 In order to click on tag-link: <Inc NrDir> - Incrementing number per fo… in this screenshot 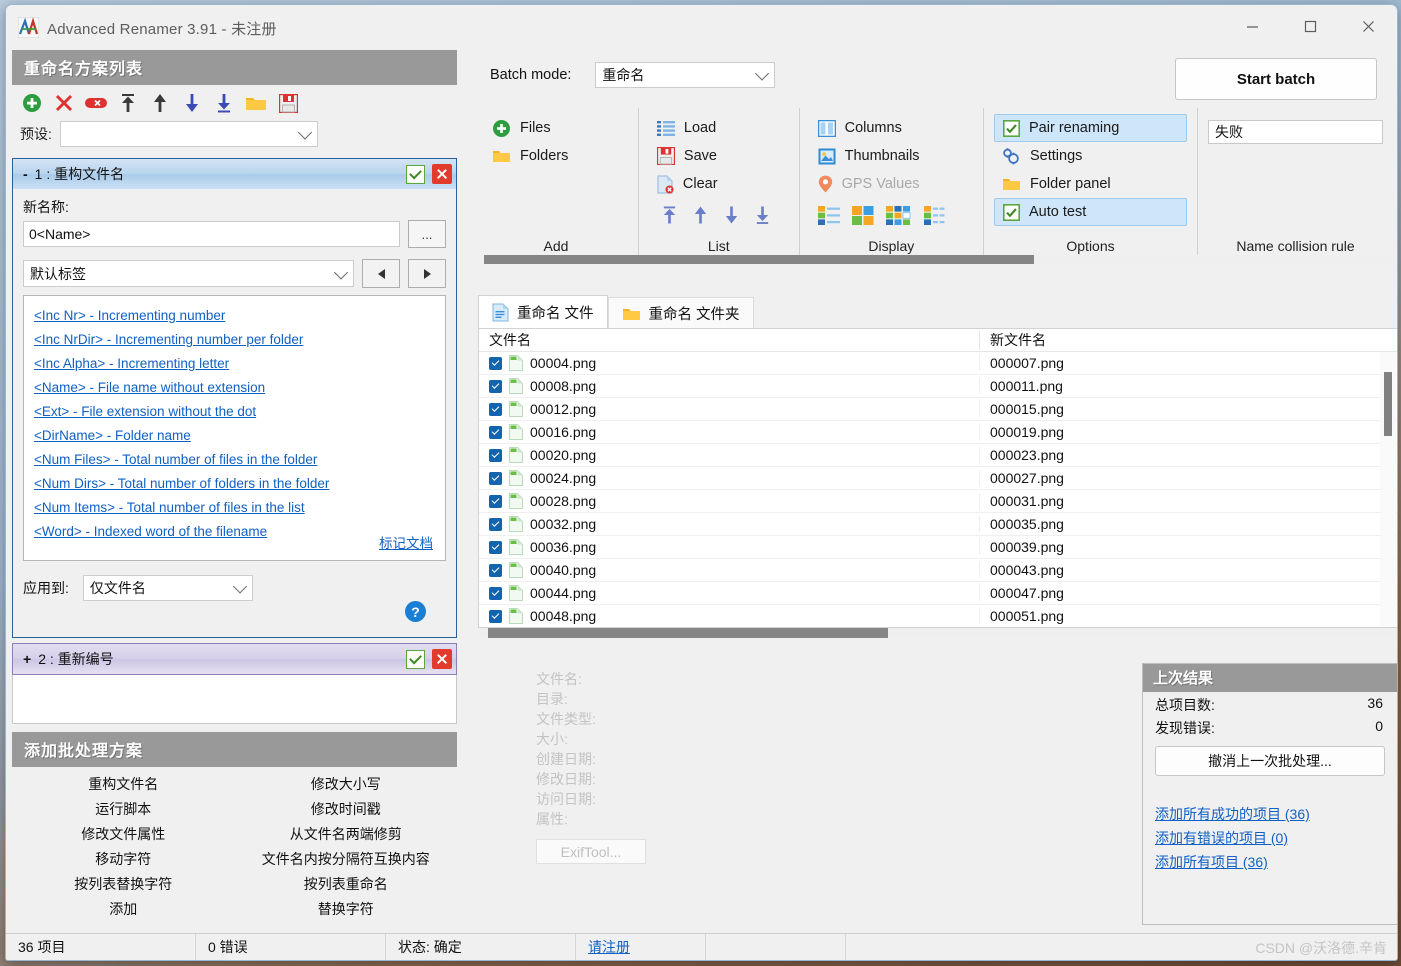, I will do `click(168, 340)`.